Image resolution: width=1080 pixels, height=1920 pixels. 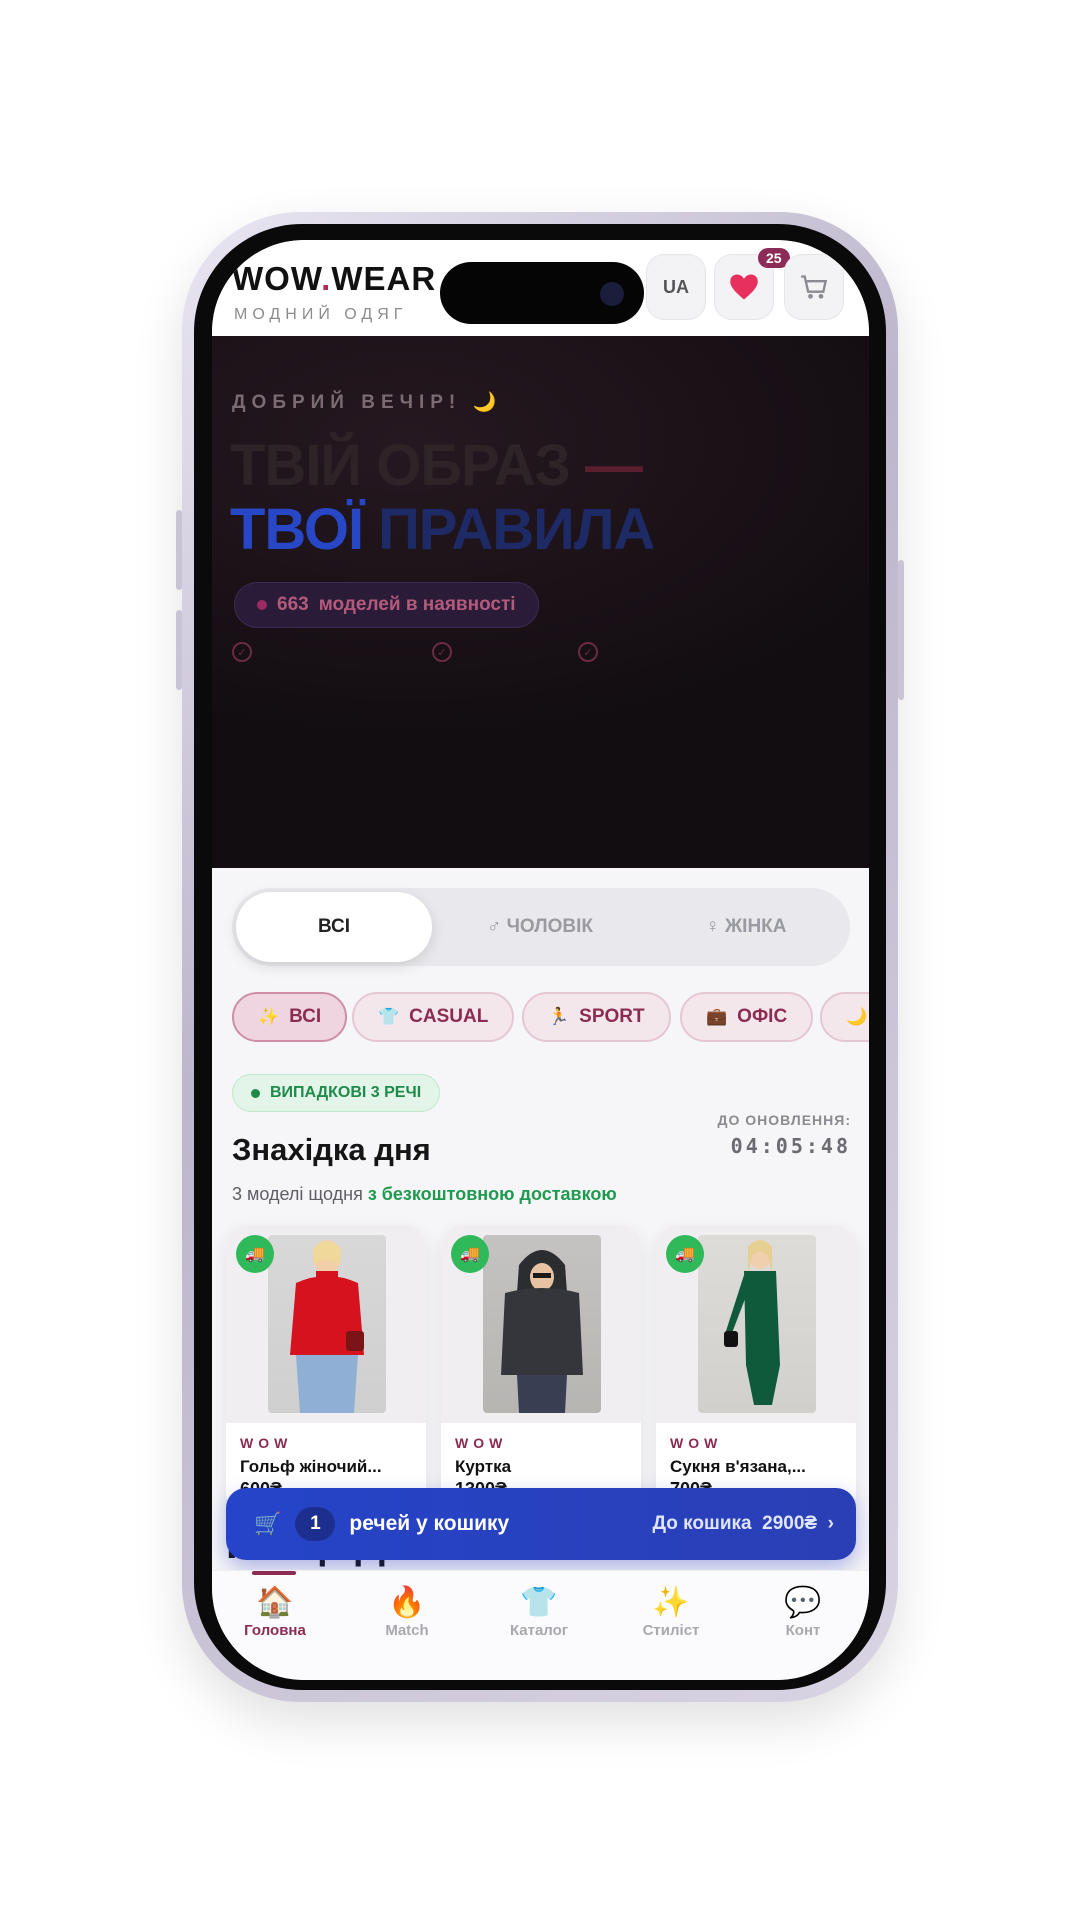 I want to click on phone-side-button-right, so click(x=901, y=630).